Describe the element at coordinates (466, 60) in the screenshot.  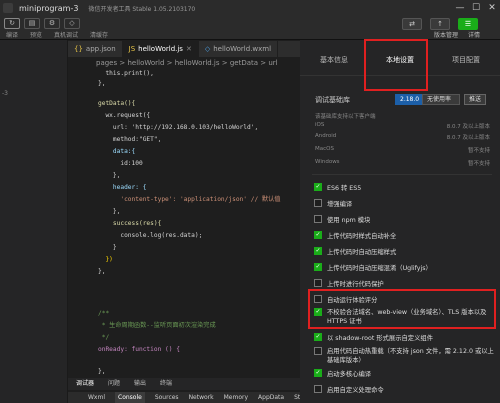
I see `tab-project-config: 项目配置` at that location.